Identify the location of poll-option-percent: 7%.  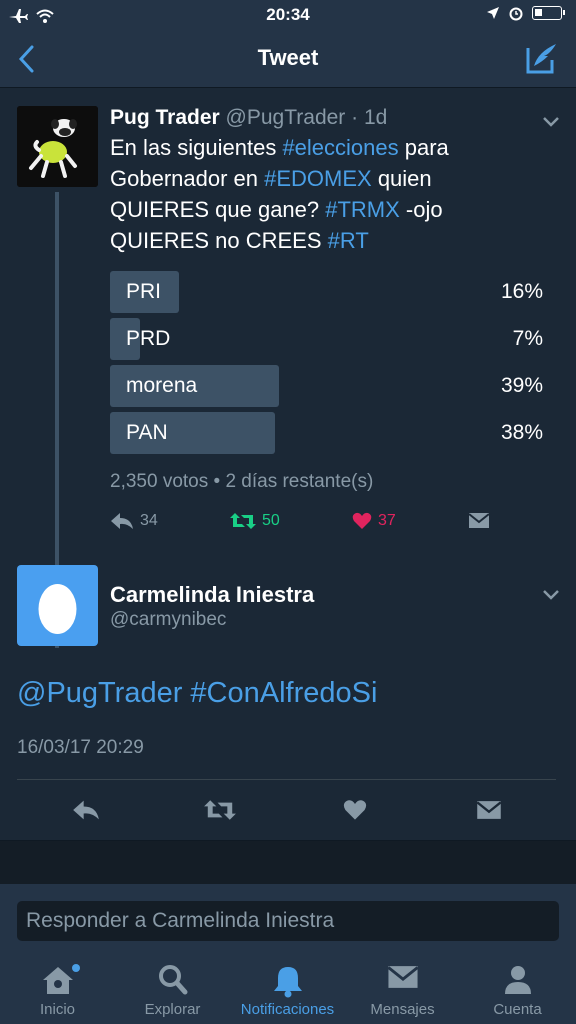
(527, 338).